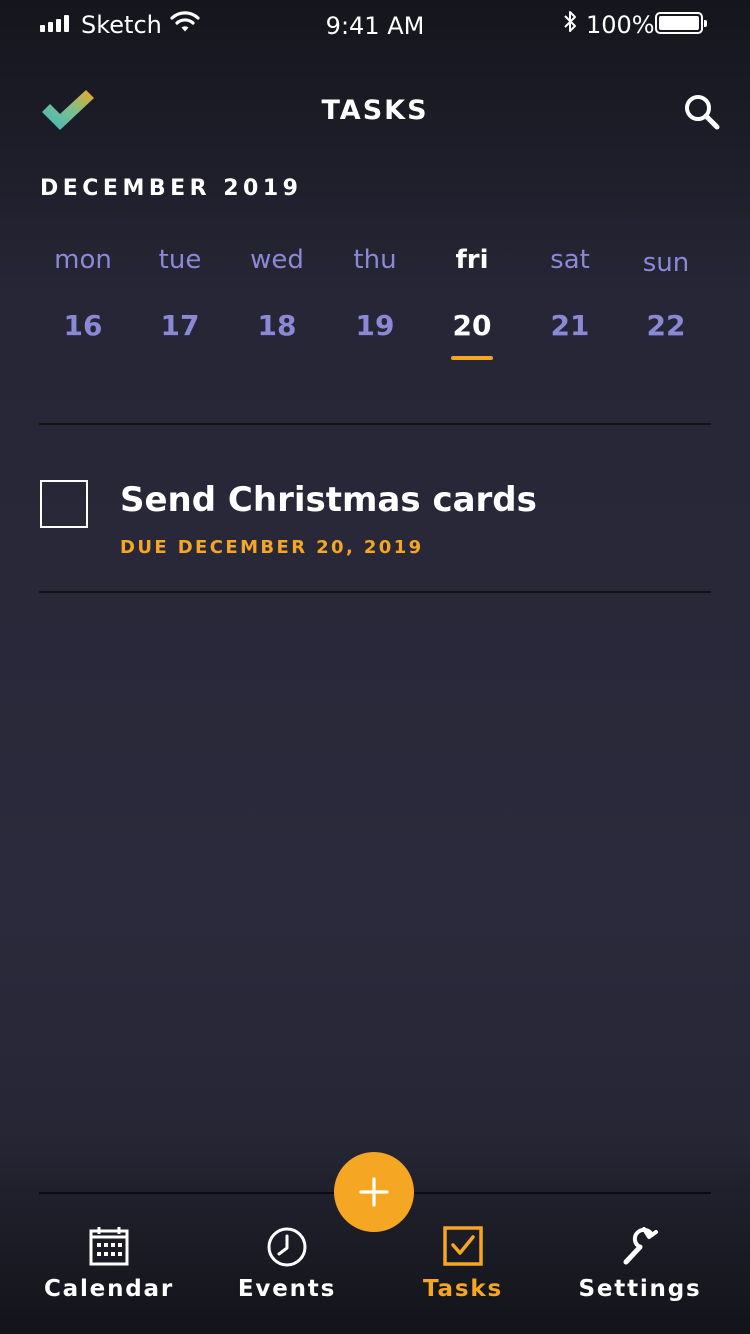  What do you see at coordinates (180, 260) in the screenshot?
I see `day-name: tue` at bounding box center [180, 260].